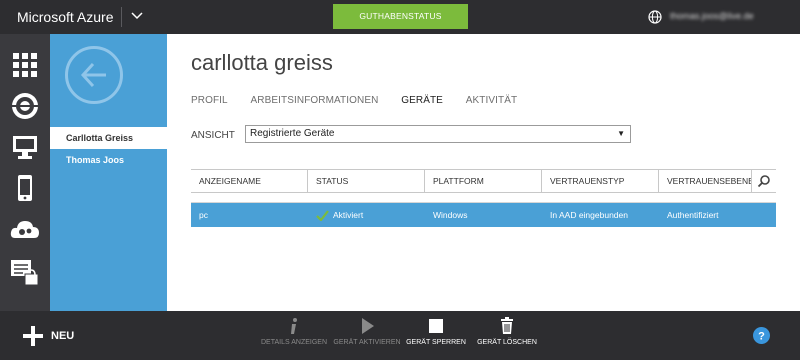  I want to click on tab-profil: PROFIL, so click(209, 100).